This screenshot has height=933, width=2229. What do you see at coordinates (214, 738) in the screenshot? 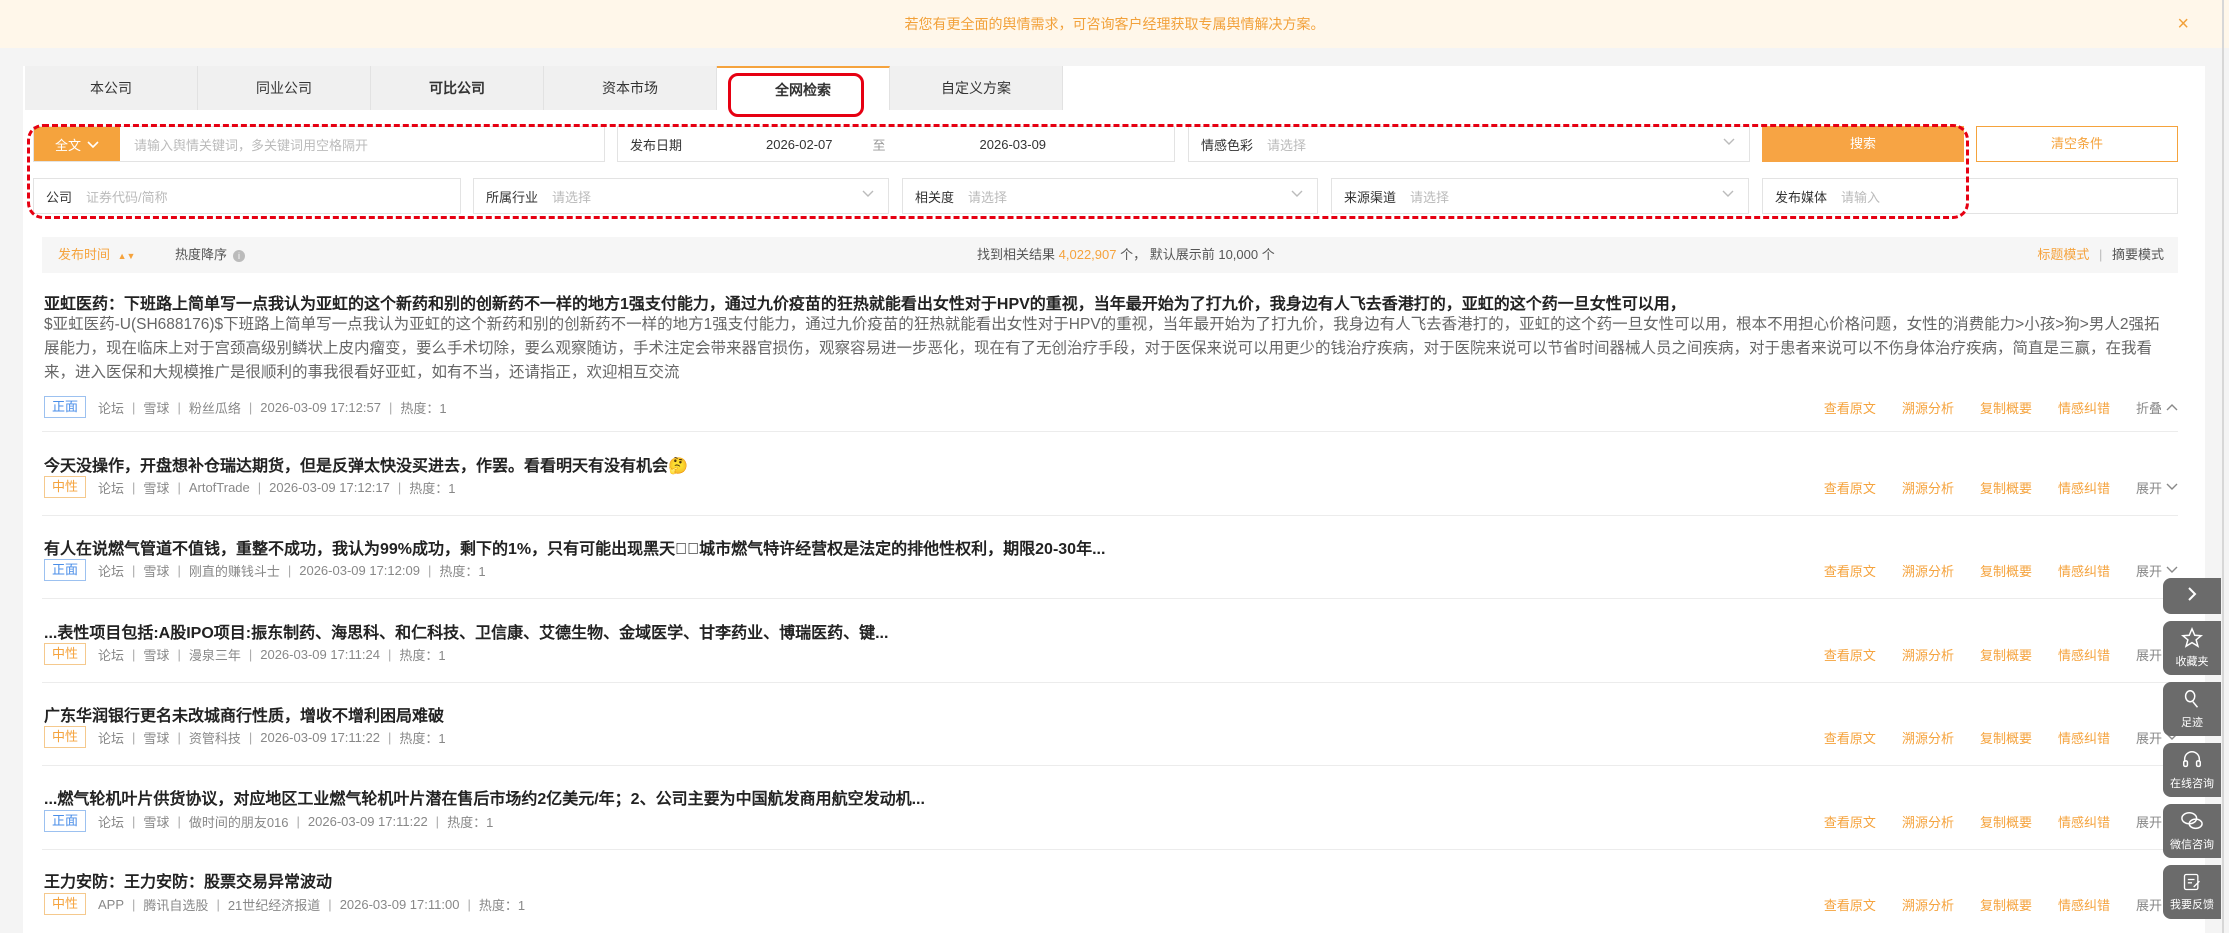
I see `item-author: 资管科技` at bounding box center [214, 738].